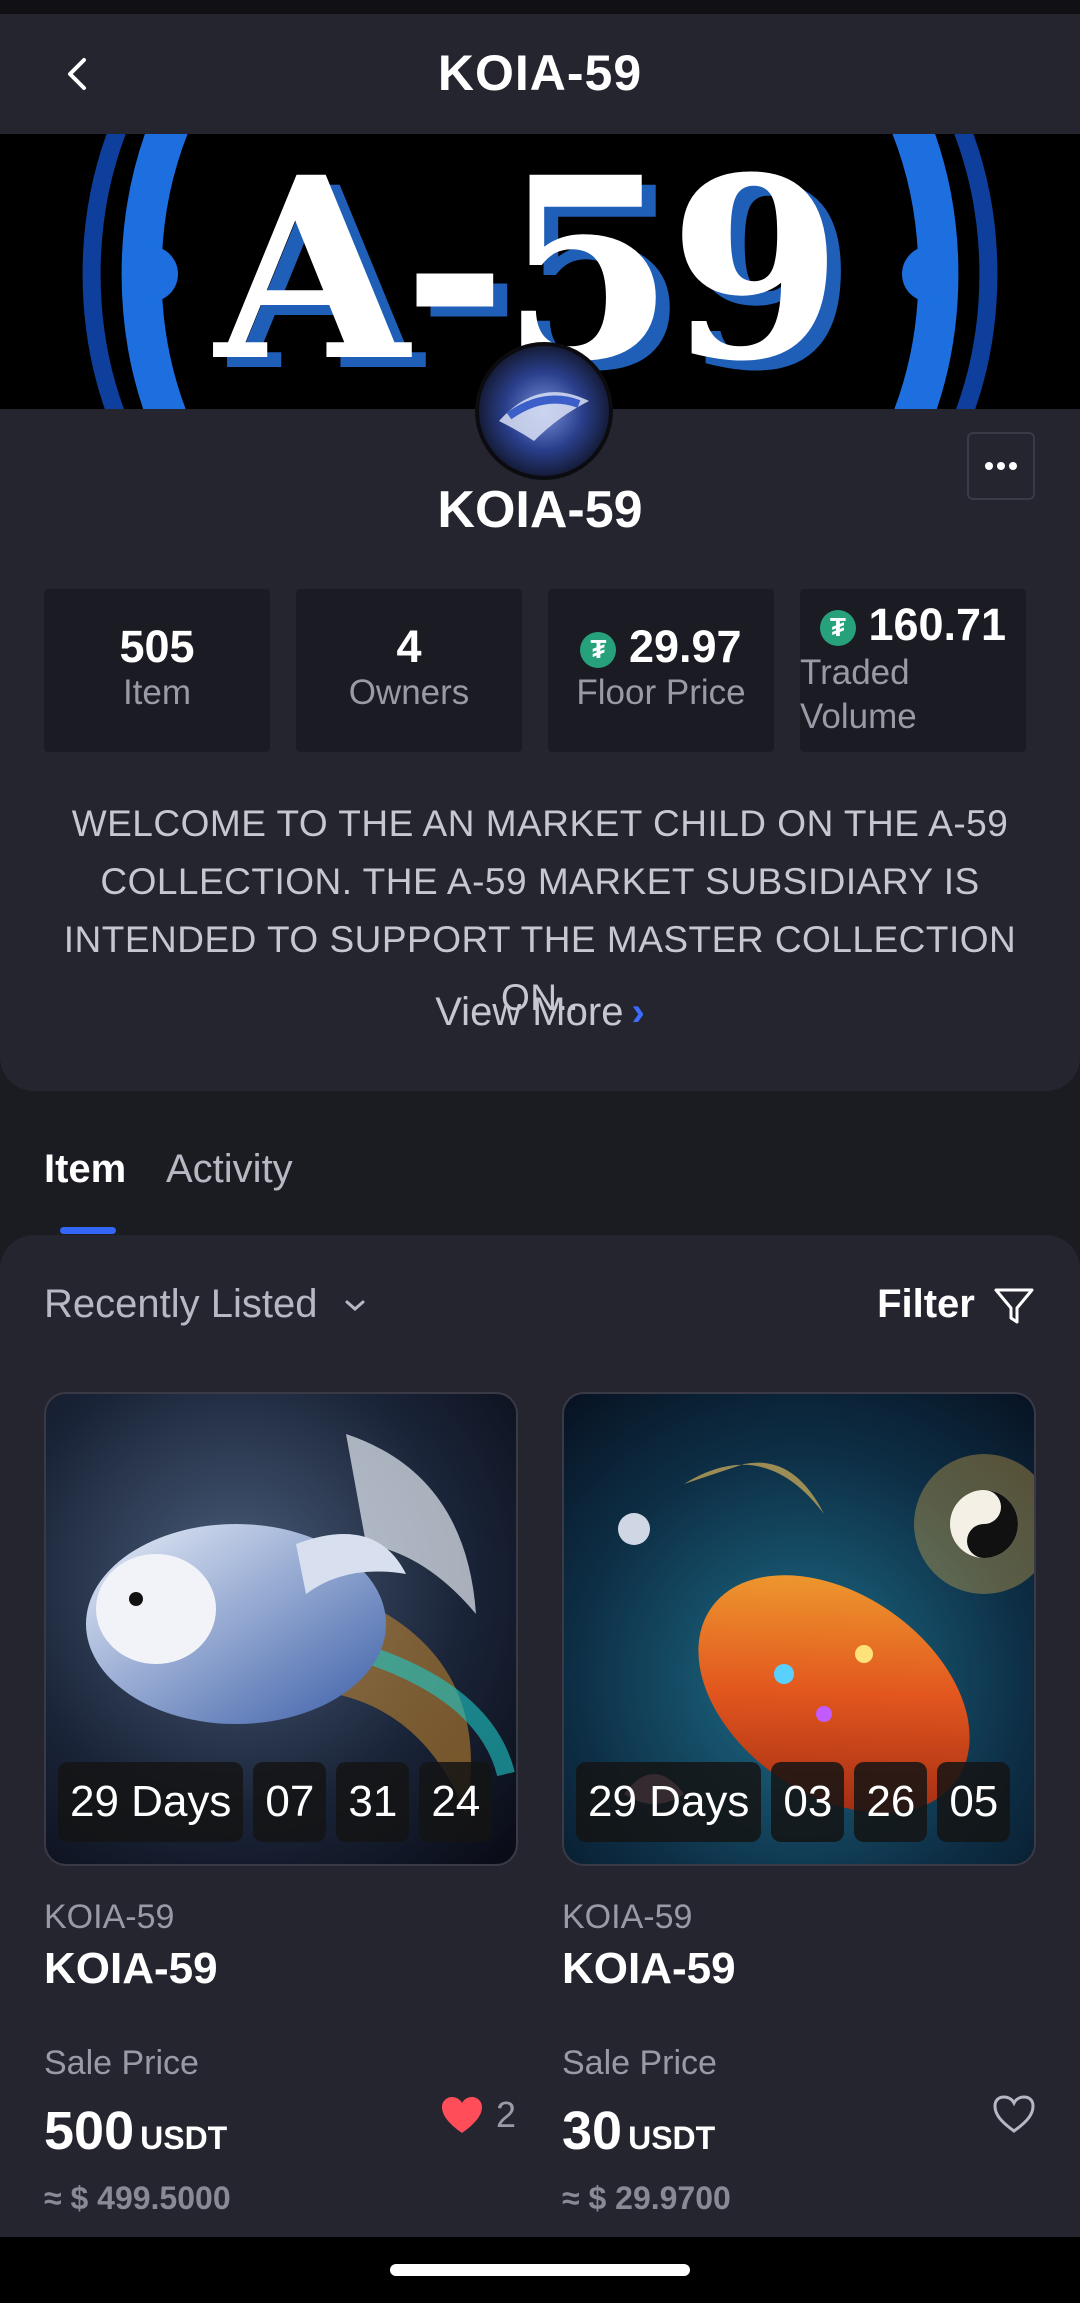  I want to click on view-more-link: View More ›, so click(540, 1012).